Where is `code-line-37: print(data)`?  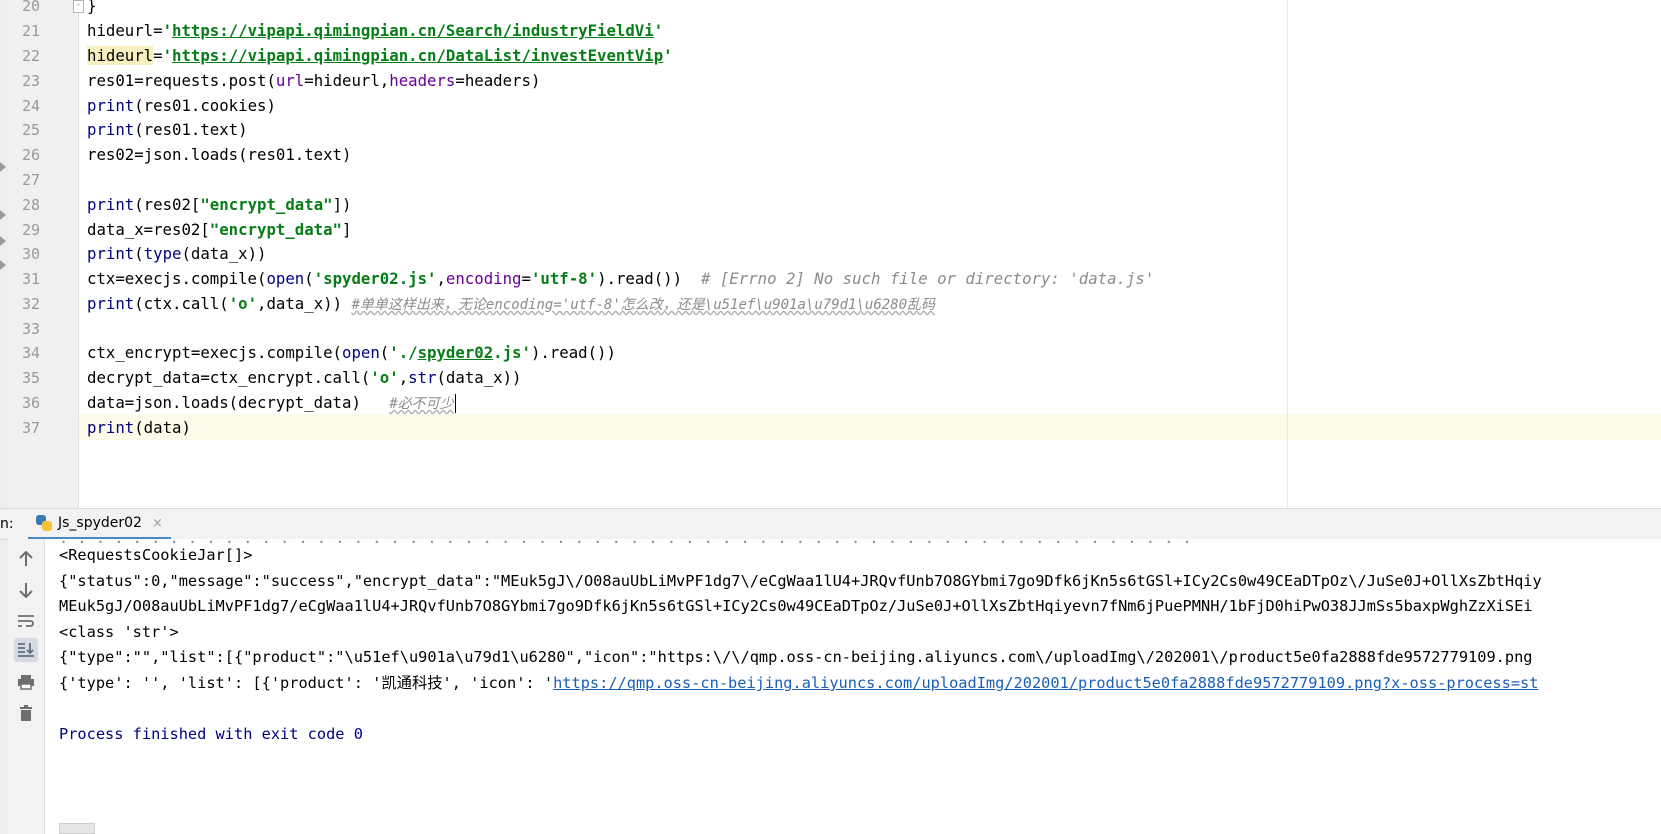 code-line-37: print(data) is located at coordinates (139, 428).